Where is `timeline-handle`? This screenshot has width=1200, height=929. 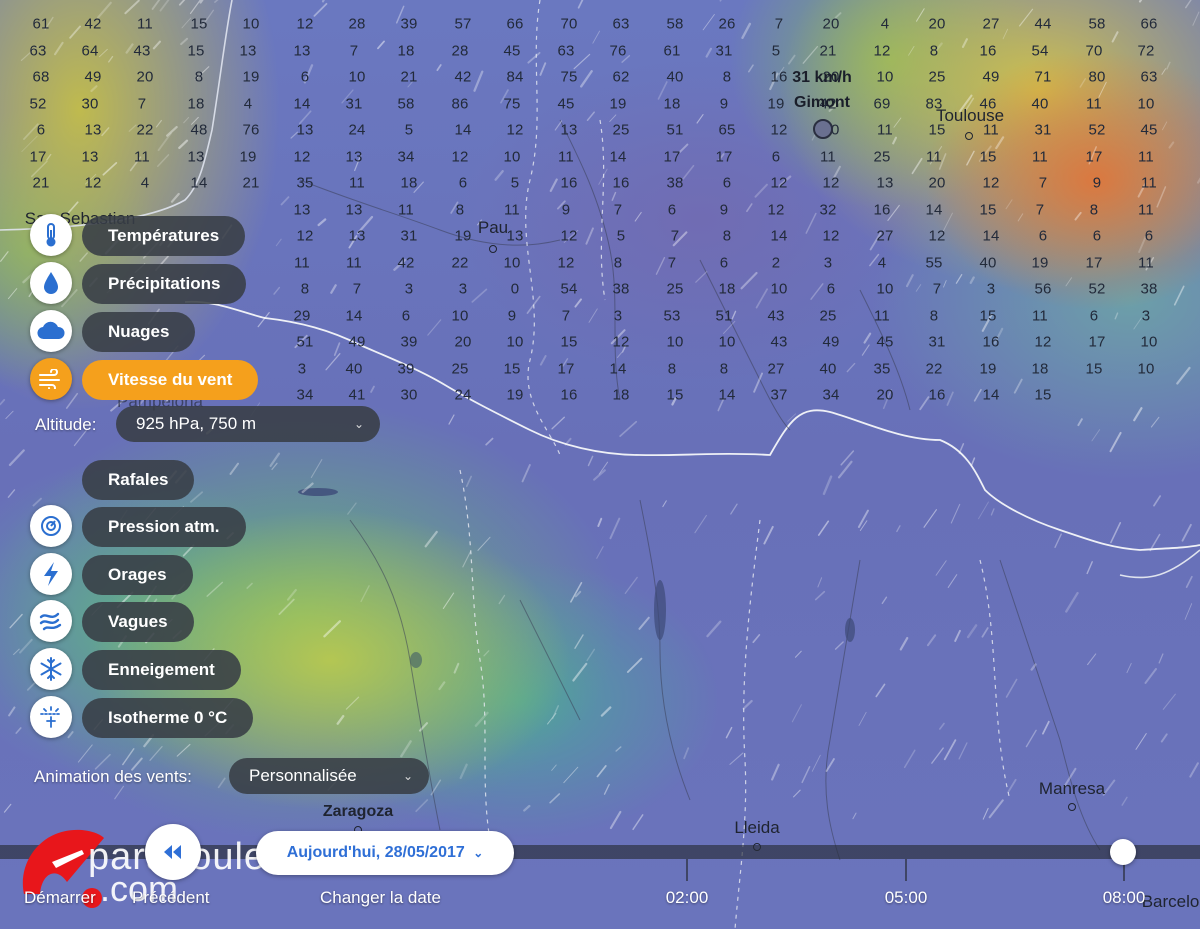 timeline-handle is located at coordinates (1123, 852).